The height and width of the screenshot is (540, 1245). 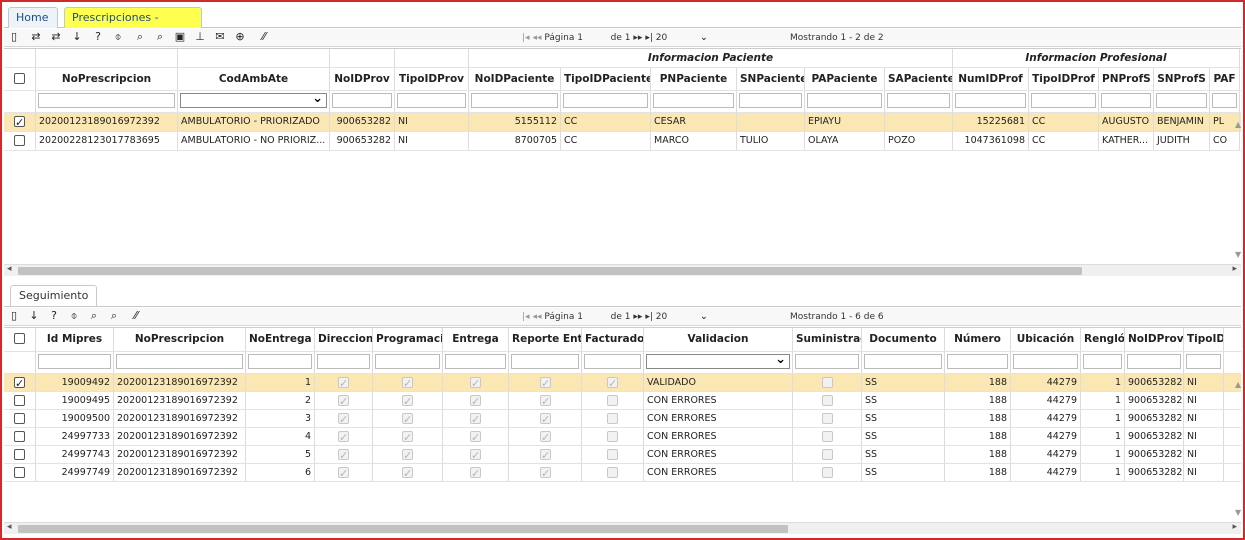 What do you see at coordinates (56, 37) in the screenshot?
I see `swap-icon: ⇄` at bounding box center [56, 37].